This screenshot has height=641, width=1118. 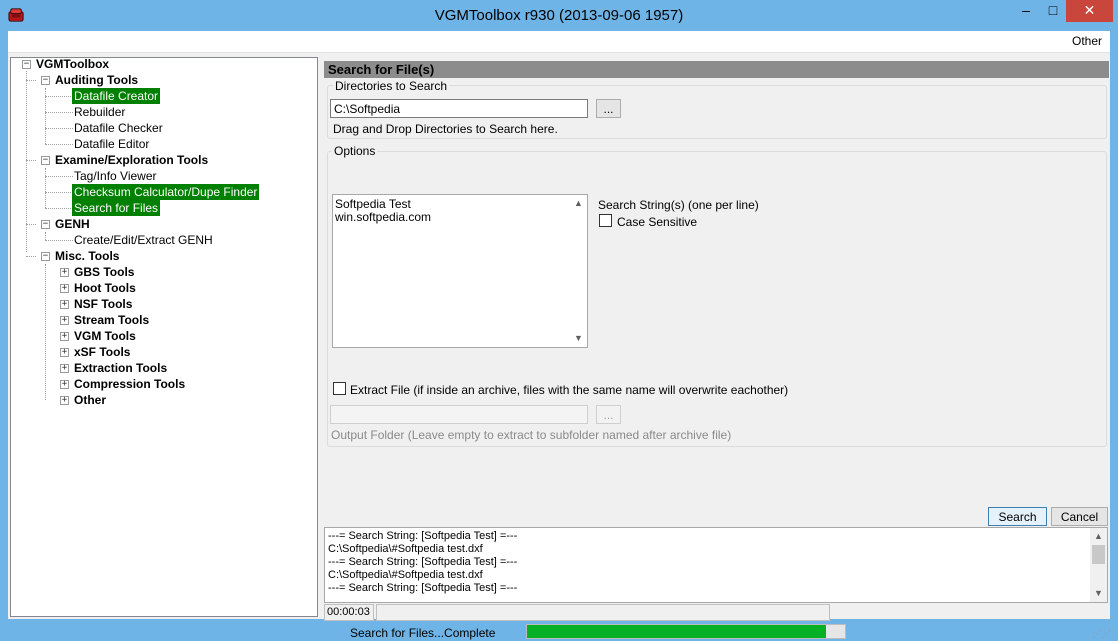 I want to click on tree-item-genh-create: Create/Edit/Extract GENH, so click(x=143, y=240).